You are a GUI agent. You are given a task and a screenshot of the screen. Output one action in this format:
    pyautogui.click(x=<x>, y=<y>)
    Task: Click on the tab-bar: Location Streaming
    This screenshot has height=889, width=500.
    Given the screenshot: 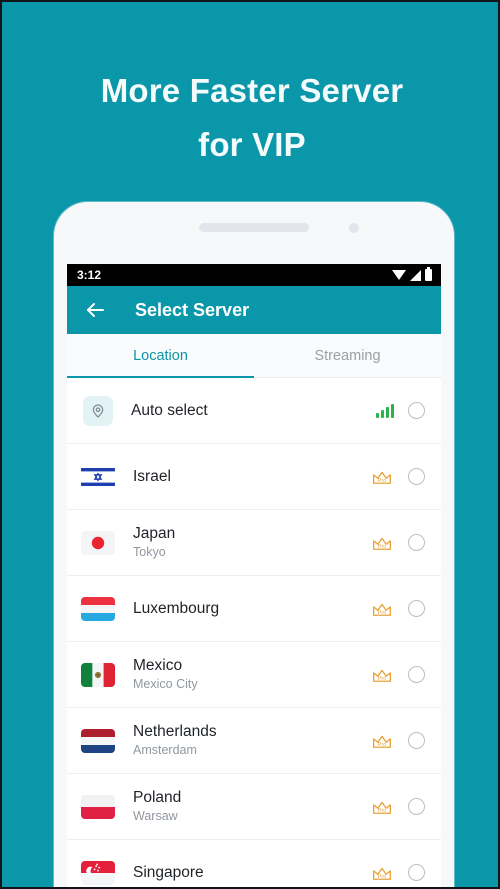 What is the action you would take?
    pyautogui.click(x=254, y=356)
    